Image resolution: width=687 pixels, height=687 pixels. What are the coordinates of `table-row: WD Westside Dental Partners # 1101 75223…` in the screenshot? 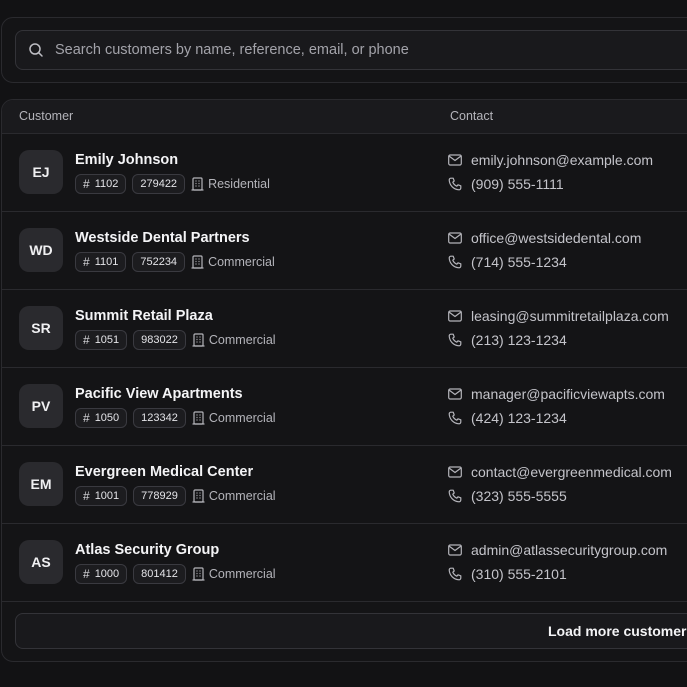 It's located at (344, 251).